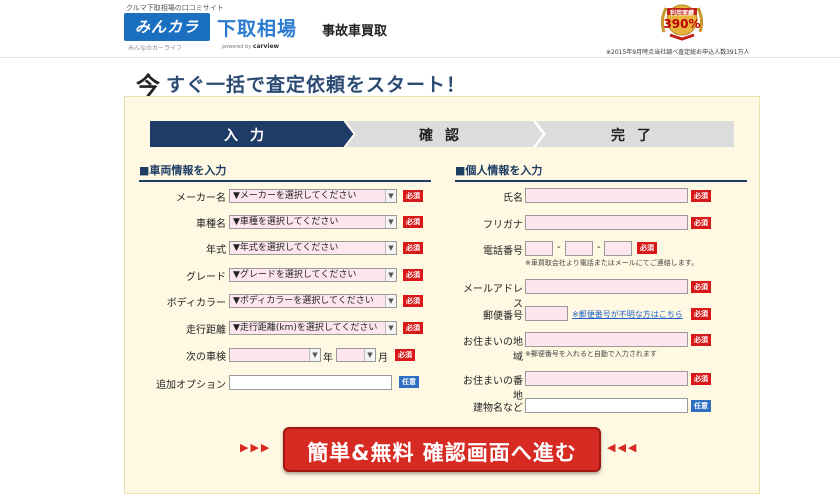  I want to click on inspection-label: 次の車検, so click(206, 357).